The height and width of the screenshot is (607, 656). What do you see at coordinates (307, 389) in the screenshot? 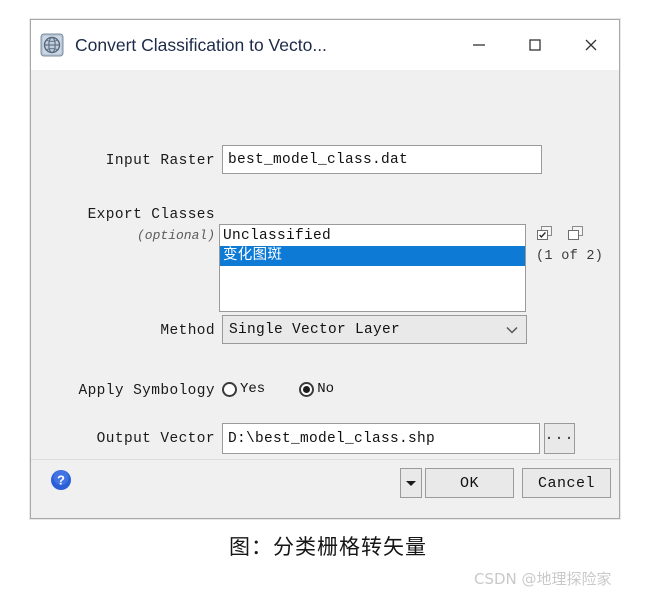
I see `radio-circle-selected-icon` at bounding box center [307, 389].